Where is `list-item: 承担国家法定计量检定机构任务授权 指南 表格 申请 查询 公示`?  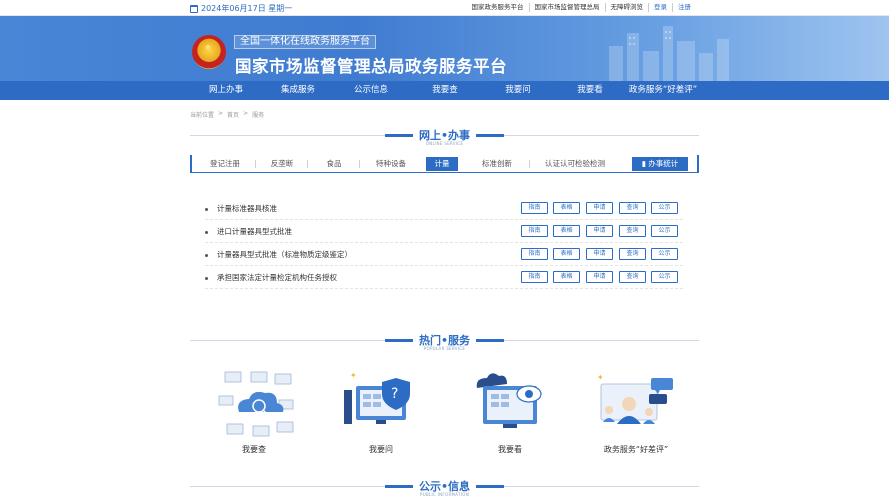
list-item: 承担国家法定计量检定机构任务授权 指南 表格 申请 查询 公示 is located at coordinates (444, 278).